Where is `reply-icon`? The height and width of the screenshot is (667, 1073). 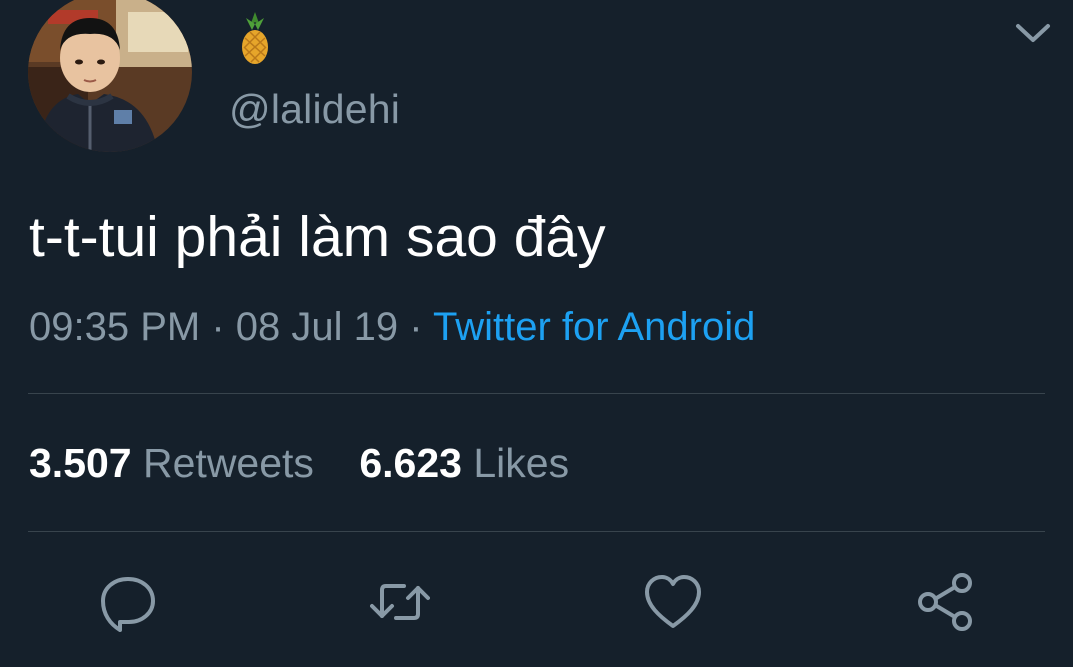
reply-icon is located at coordinates (128, 604).